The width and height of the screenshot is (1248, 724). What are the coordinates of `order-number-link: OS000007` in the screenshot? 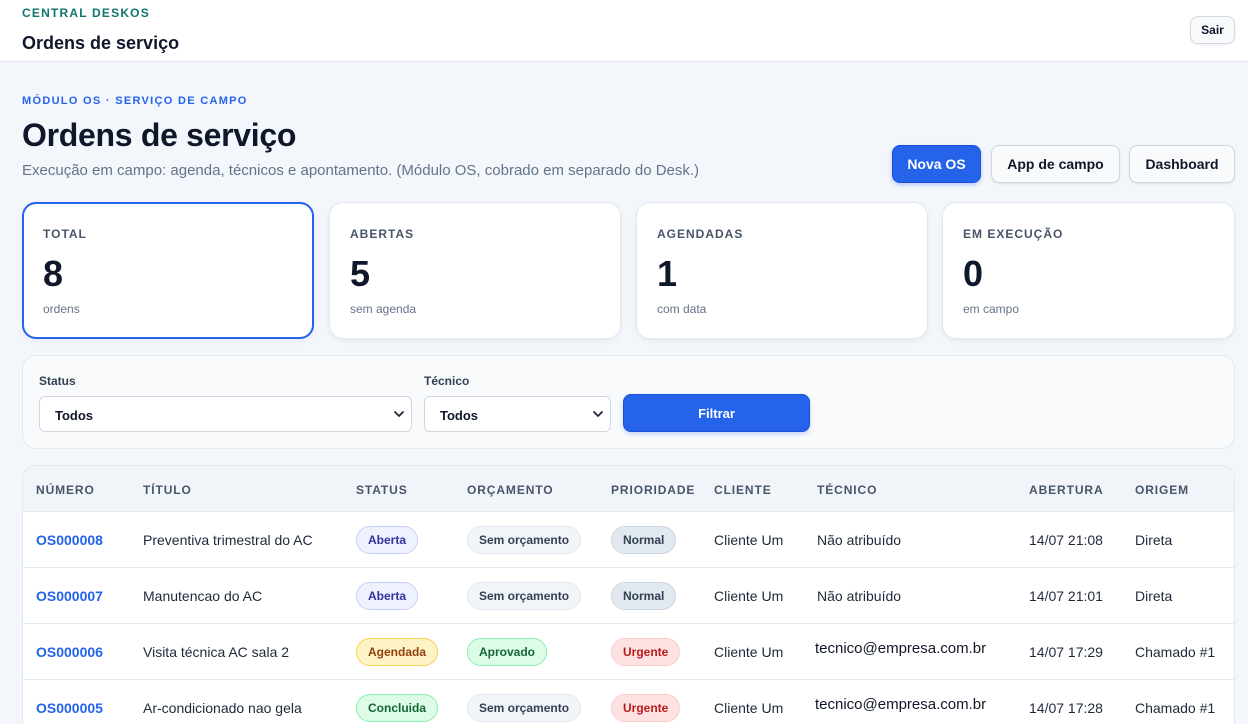 It's located at (69, 596).